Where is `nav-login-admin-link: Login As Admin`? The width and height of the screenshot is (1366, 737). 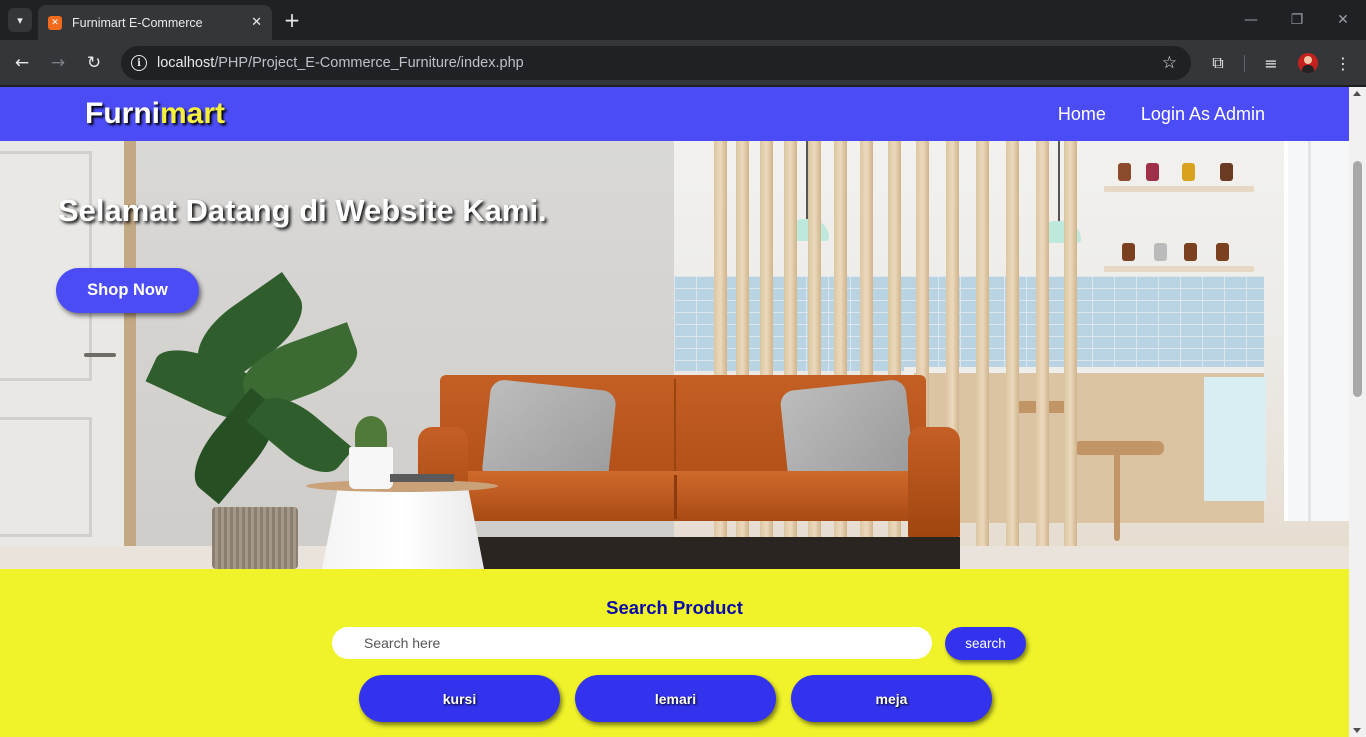
nav-login-admin-link: Login As Admin is located at coordinates (1203, 114).